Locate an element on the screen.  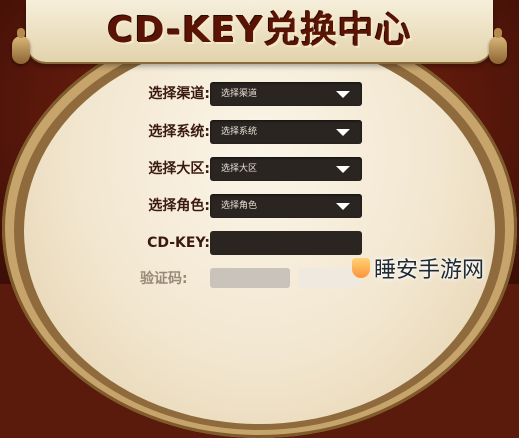
watermark-text: 睡安手游网 is located at coordinates (429, 270).